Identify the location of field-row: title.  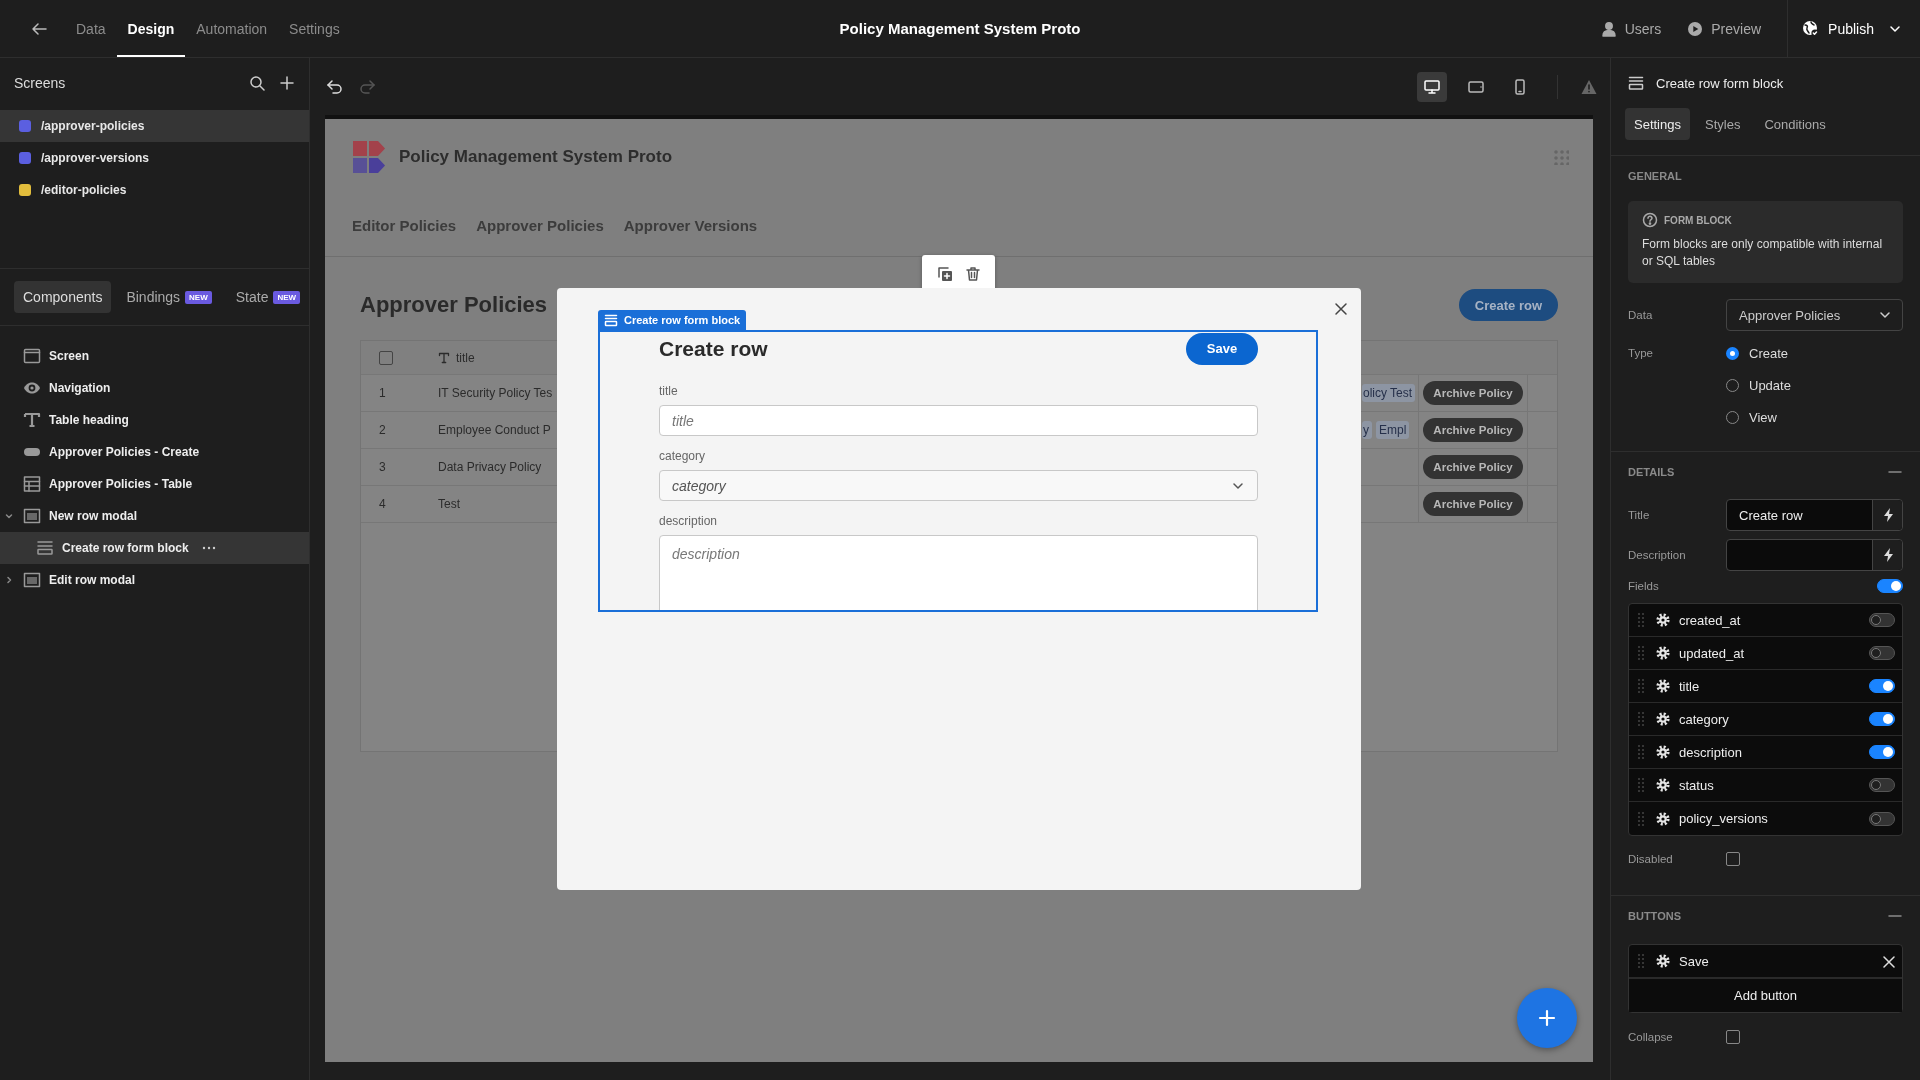
(1765, 686).